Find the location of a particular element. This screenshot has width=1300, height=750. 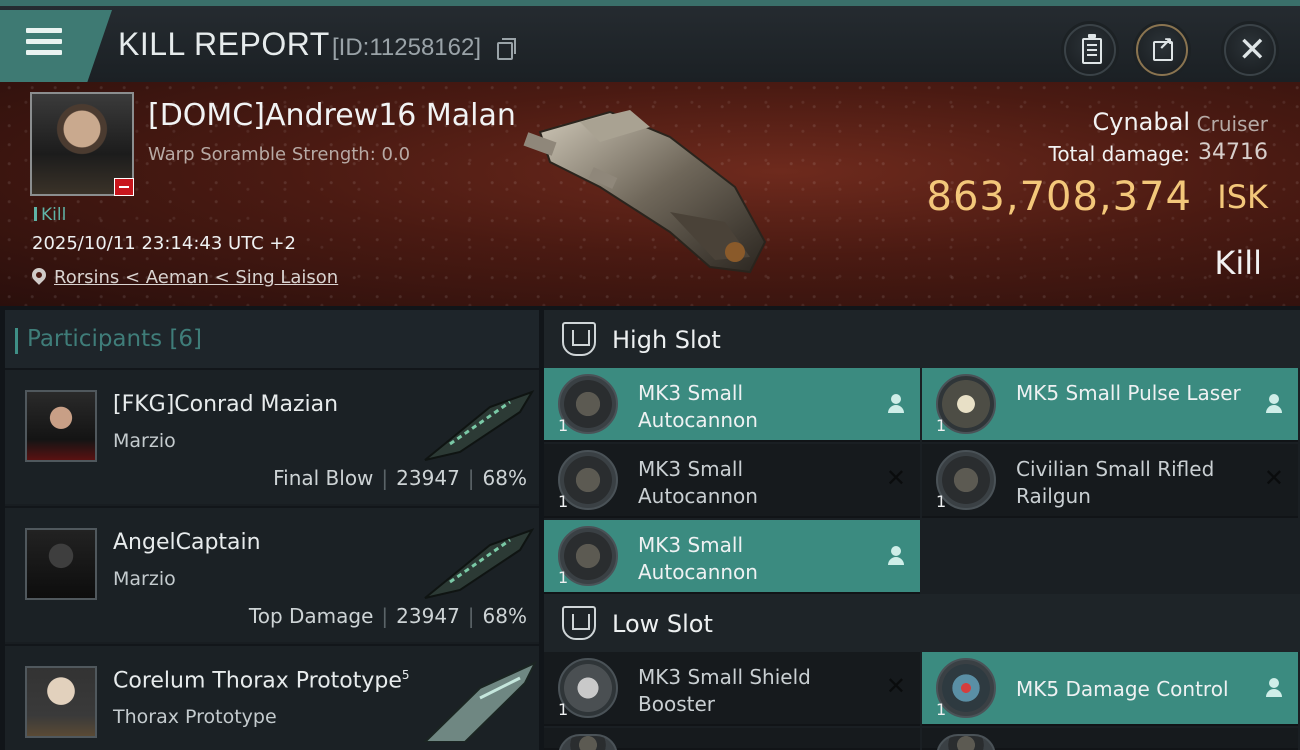

top-bar: KILL REPORT [ID:11258162] ✕ is located at coordinates (650, 41).